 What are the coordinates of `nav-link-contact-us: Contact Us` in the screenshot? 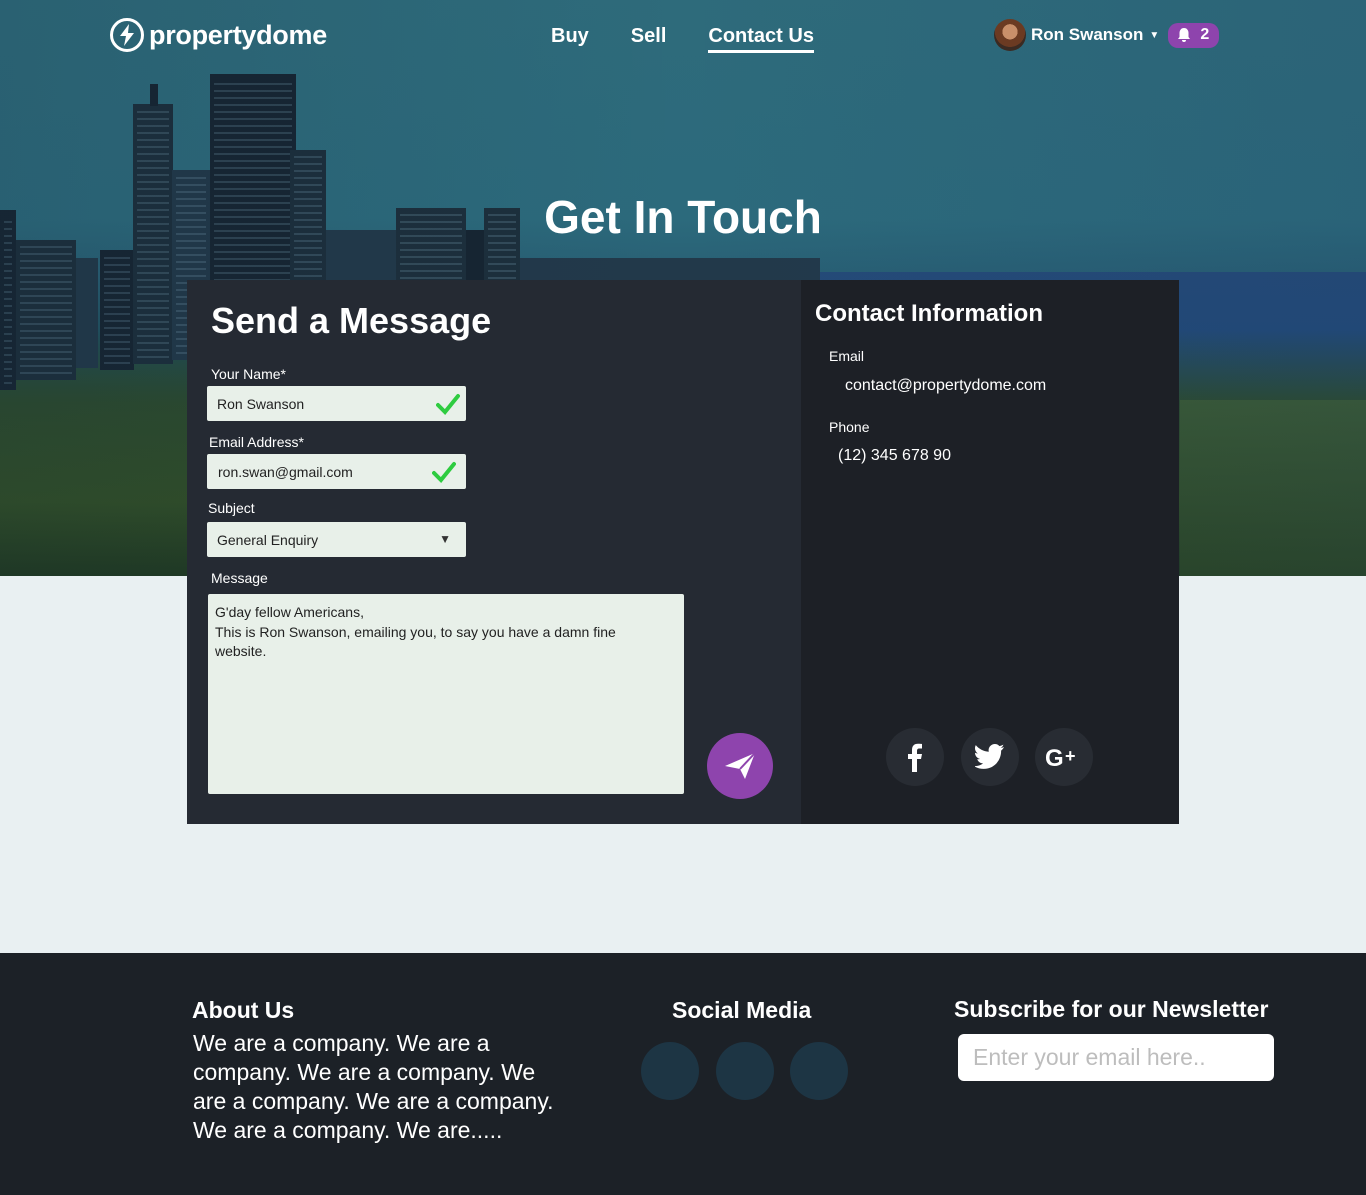 It's located at (761, 39).